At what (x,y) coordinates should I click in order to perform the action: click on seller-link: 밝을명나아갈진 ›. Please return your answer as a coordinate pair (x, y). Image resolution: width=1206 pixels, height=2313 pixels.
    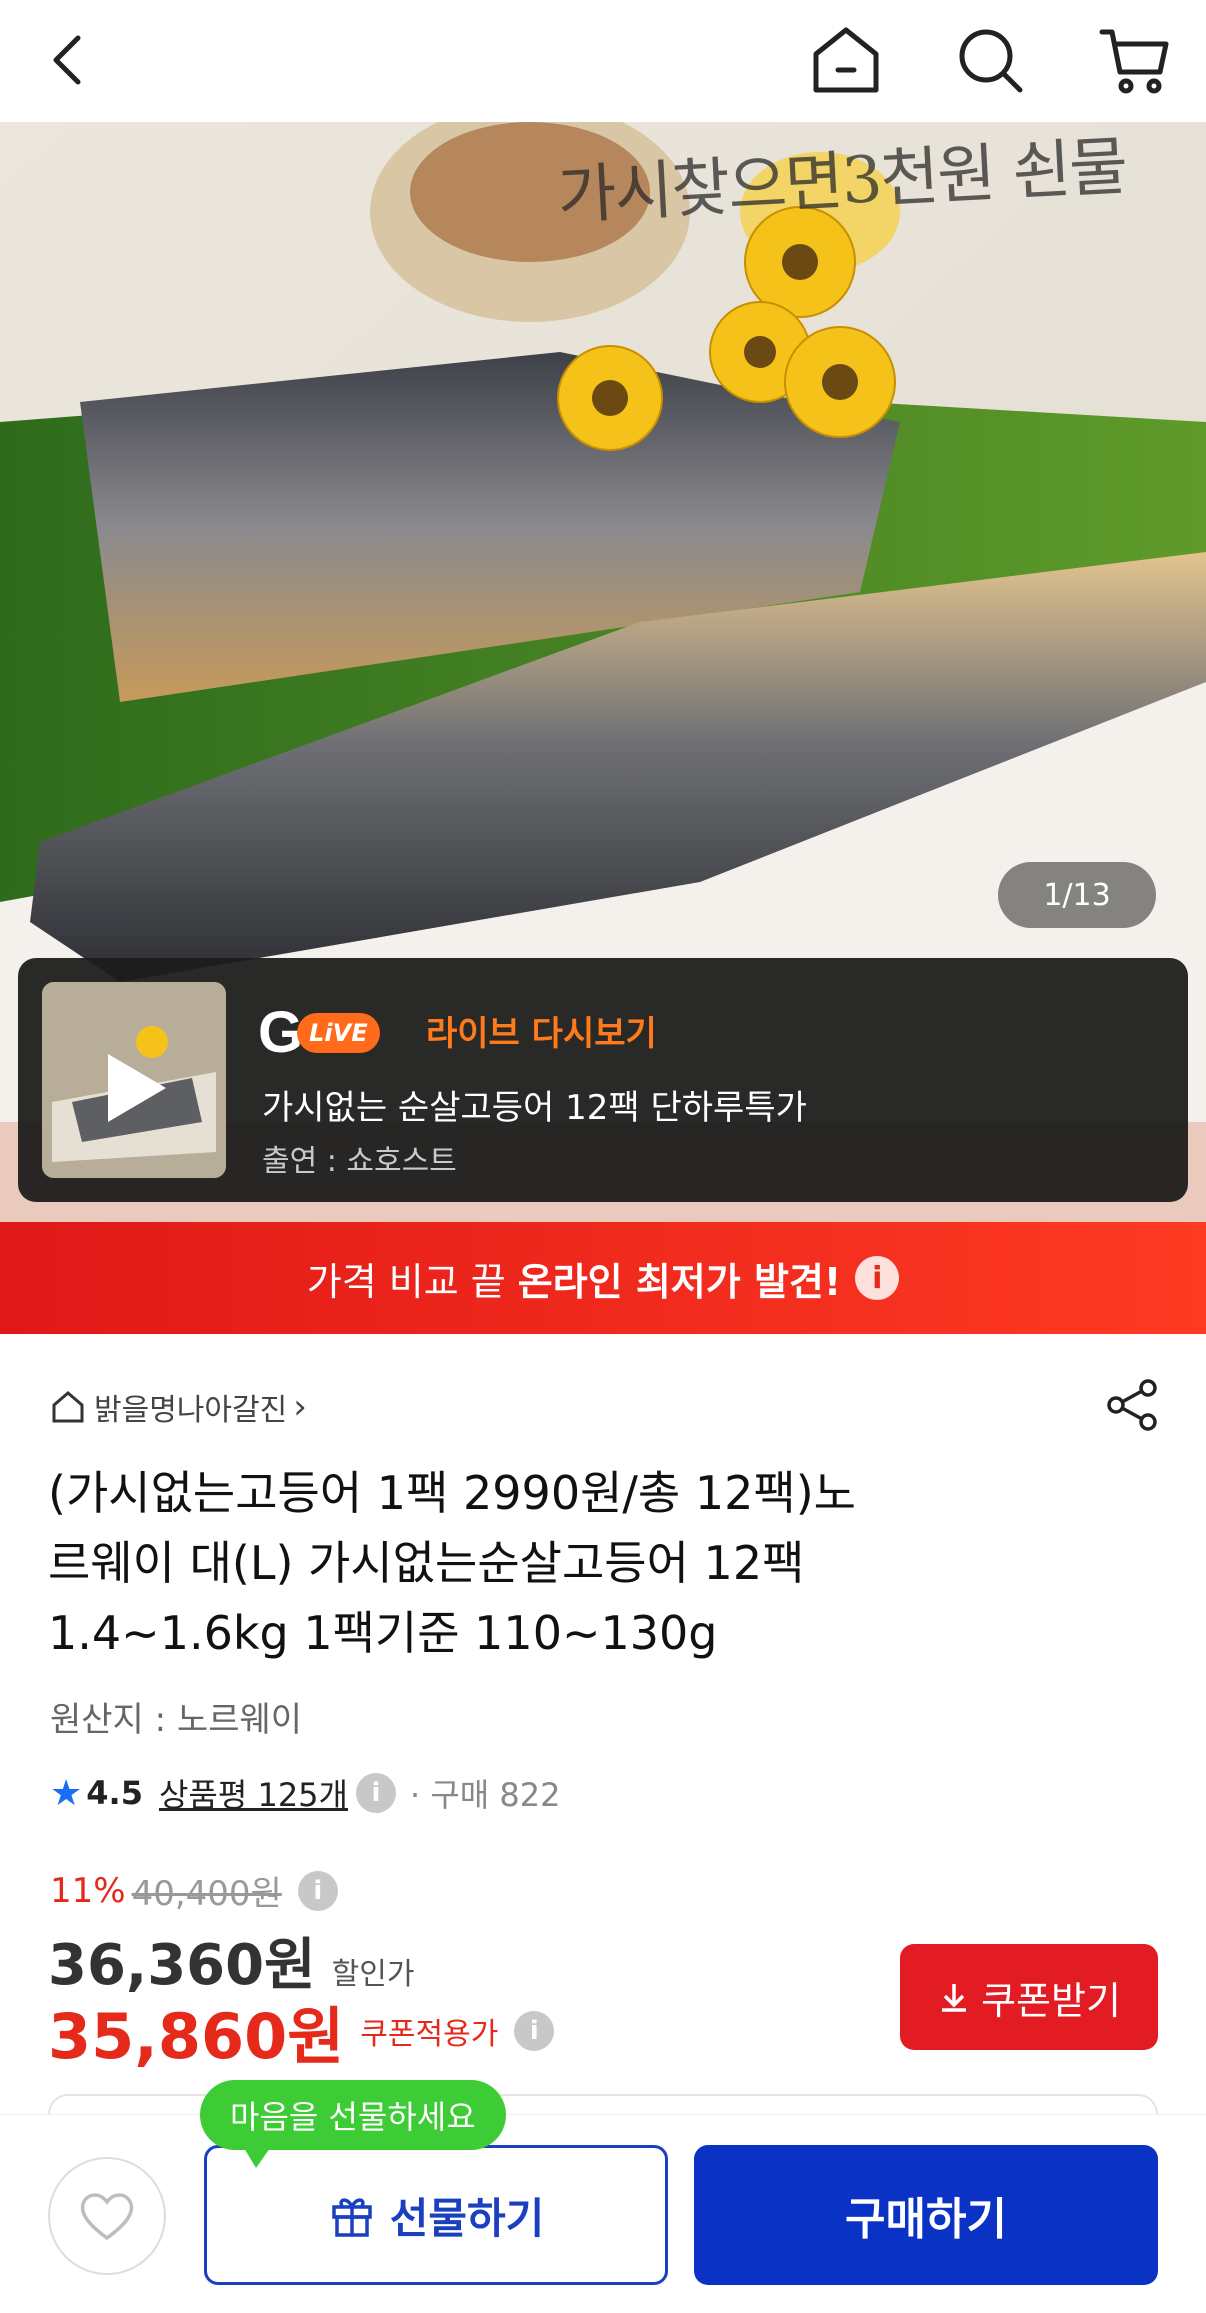
    Looking at the image, I should click on (178, 1407).